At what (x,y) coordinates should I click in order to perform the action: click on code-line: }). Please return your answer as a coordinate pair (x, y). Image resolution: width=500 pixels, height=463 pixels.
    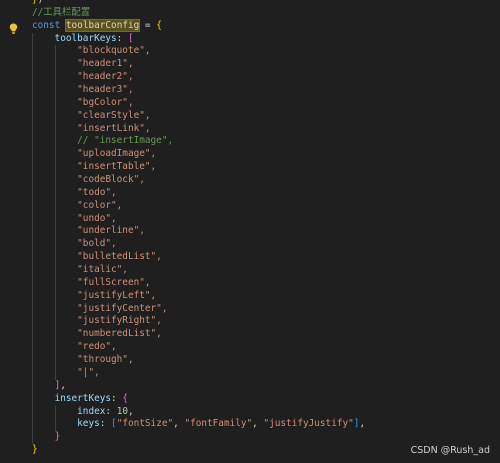
    Looking at the image, I should click on (266, 3).